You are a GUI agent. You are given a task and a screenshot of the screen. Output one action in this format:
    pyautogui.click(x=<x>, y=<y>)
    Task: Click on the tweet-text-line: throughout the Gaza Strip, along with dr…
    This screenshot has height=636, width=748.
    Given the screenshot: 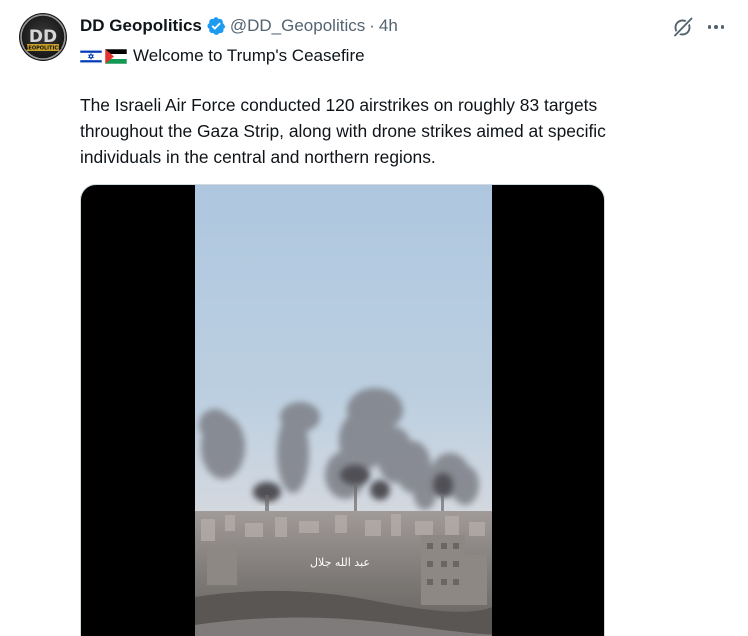 What is the action you would take?
    pyautogui.click(x=343, y=131)
    